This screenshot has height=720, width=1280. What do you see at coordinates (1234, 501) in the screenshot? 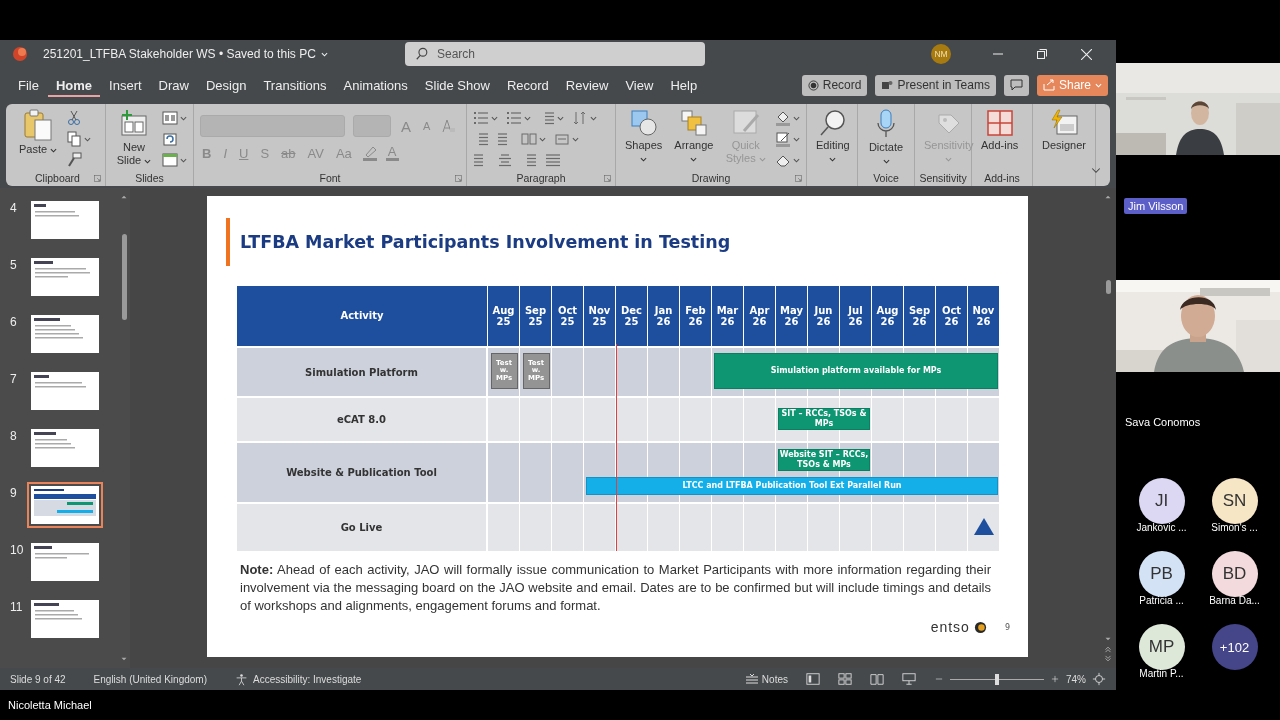
I see `participant-avatar: SN` at bounding box center [1234, 501].